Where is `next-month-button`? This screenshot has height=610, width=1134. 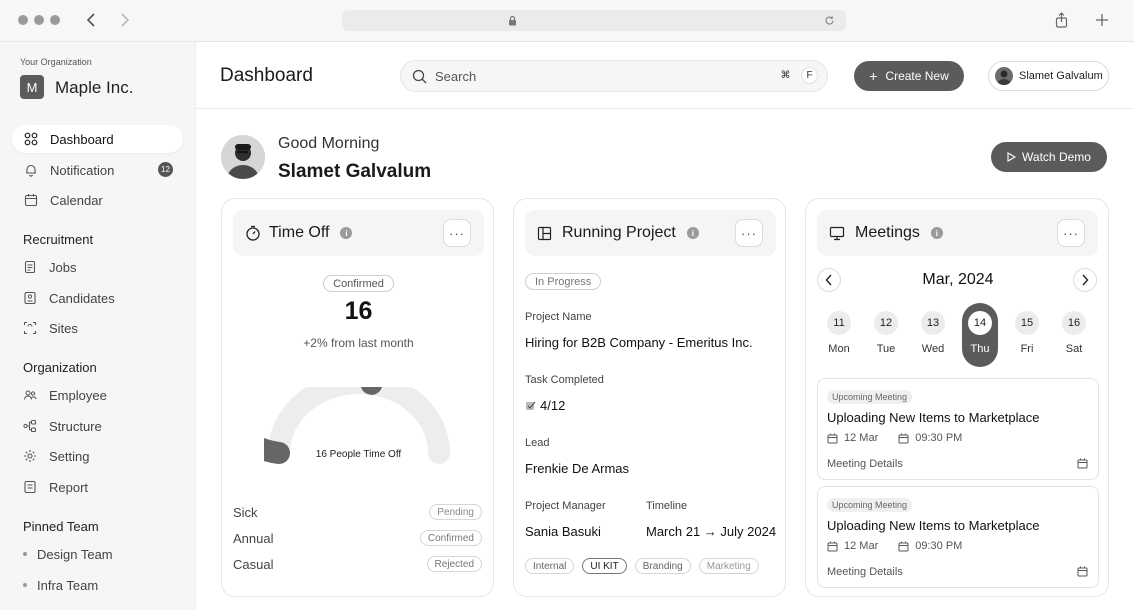
next-month-button is located at coordinates (1085, 280).